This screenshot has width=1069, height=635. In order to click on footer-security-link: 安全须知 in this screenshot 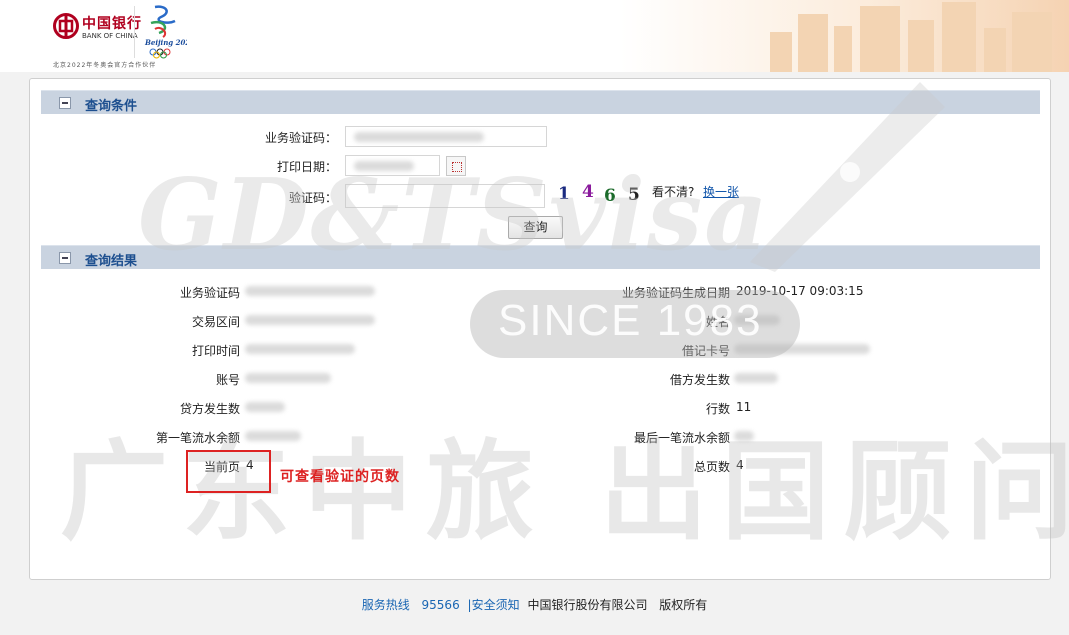, I will do `click(496, 605)`.